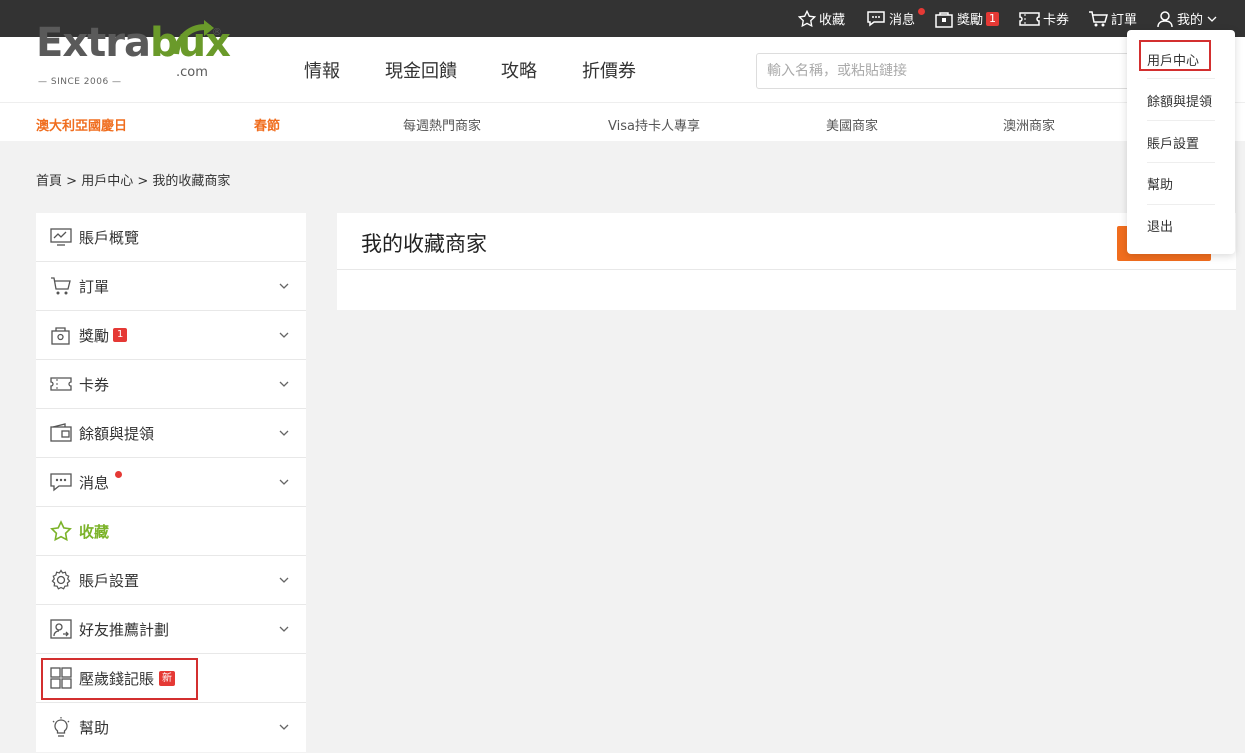 The width and height of the screenshot is (1245, 753). I want to click on search-input, so click(951, 71).